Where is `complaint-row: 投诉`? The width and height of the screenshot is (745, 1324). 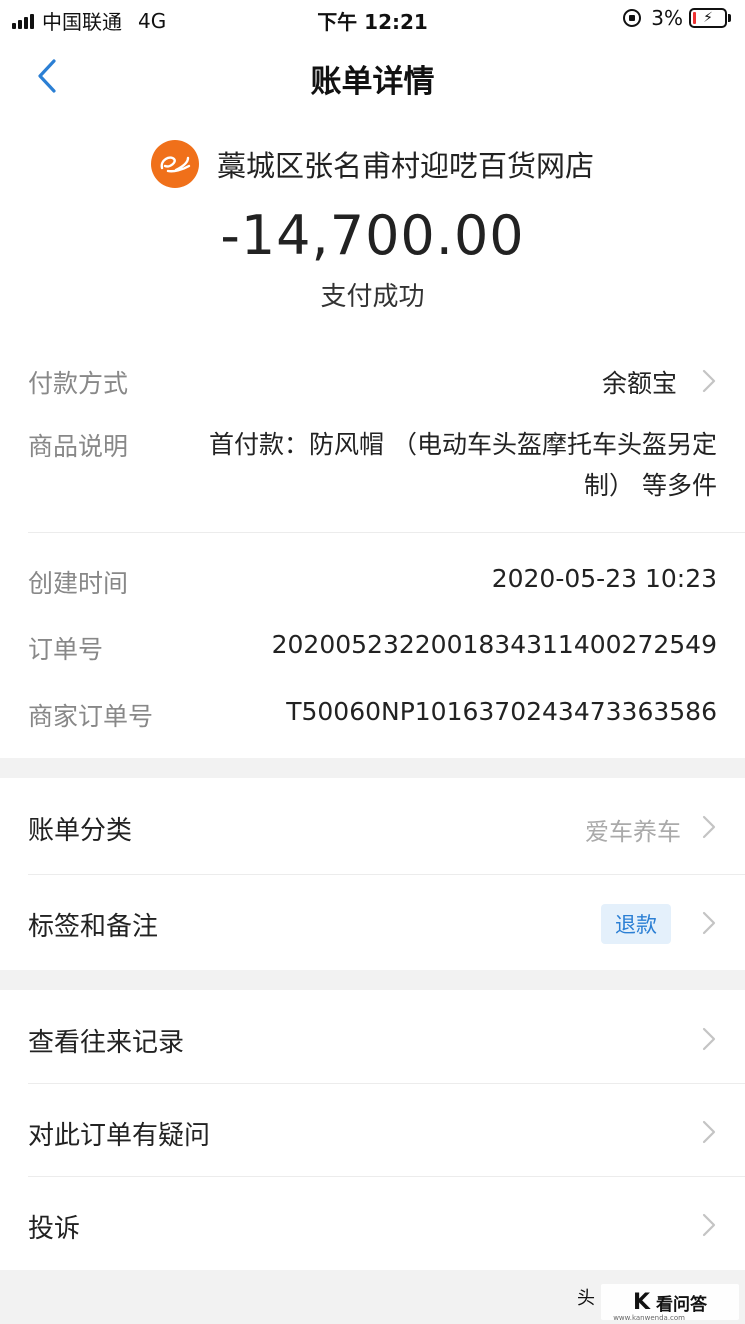 complaint-row: 投诉 is located at coordinates (372, 1223).